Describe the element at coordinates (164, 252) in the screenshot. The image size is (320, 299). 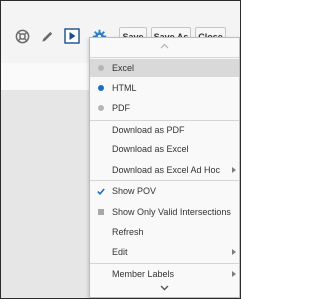
I see `menu-item-edit: Edit` at that location.